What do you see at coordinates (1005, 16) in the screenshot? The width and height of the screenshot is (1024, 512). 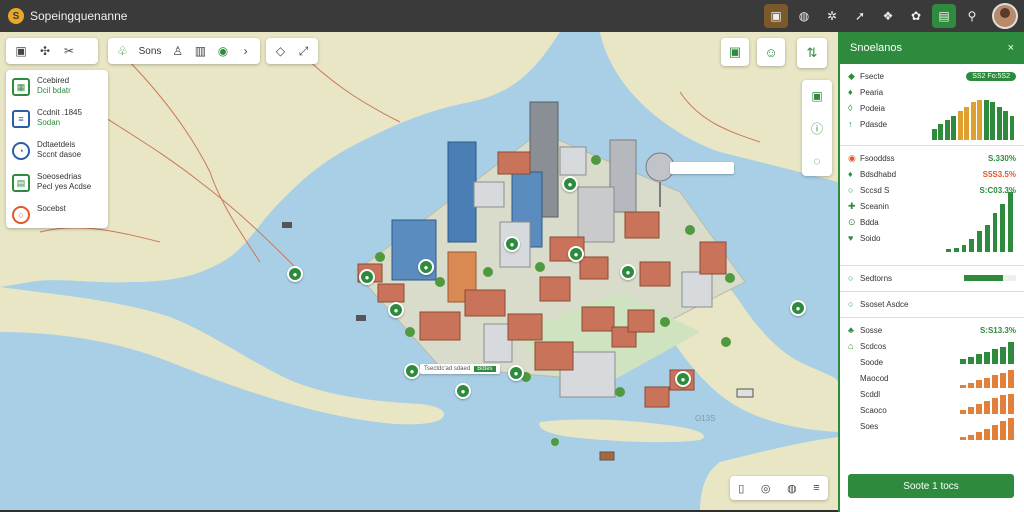 I see `avatar` at bounding box center [1005, 16].